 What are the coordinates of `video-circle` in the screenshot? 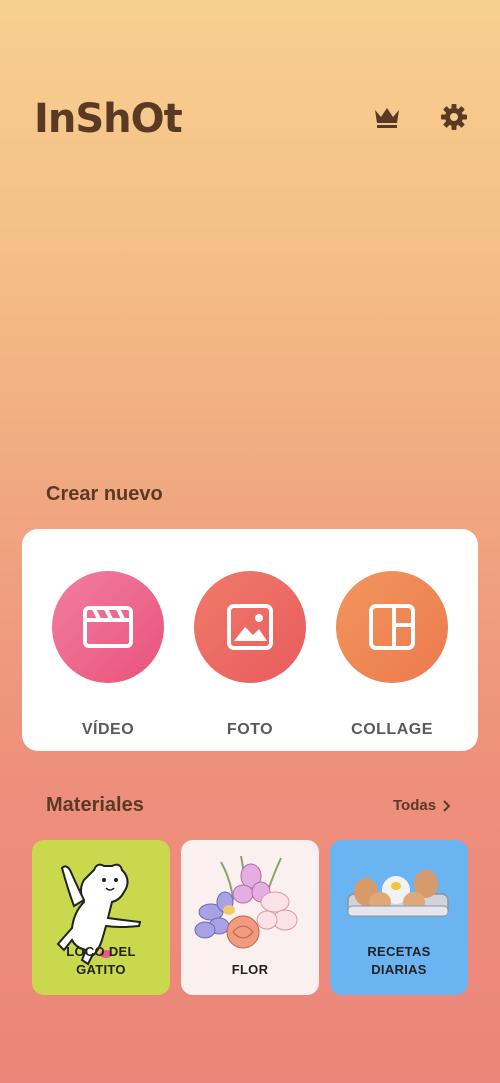 It's located at (108, 627).